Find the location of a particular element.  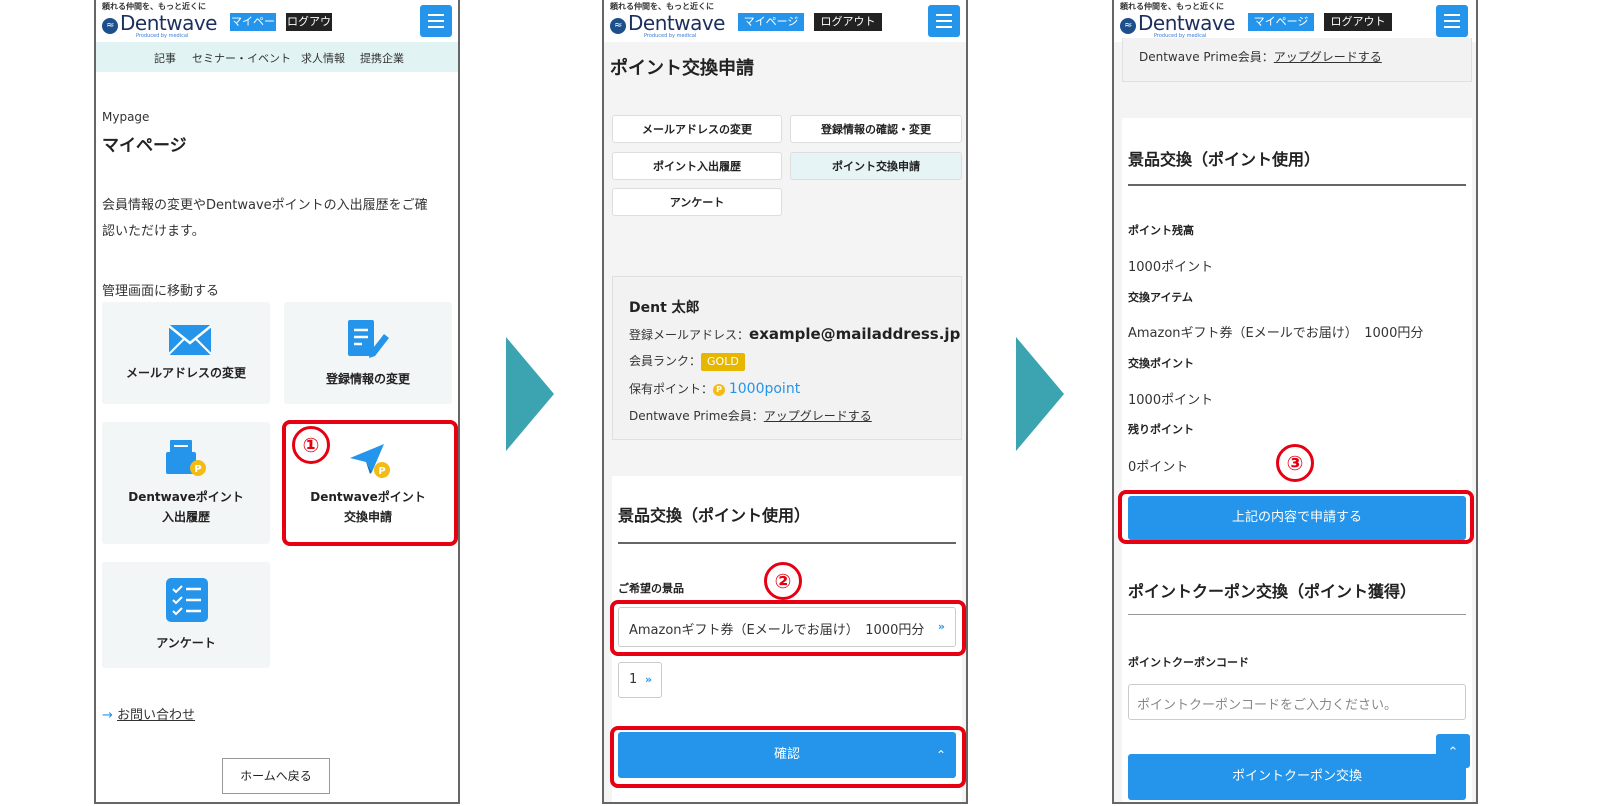

point-coin-icon: P is located at coordinates (719, 390).